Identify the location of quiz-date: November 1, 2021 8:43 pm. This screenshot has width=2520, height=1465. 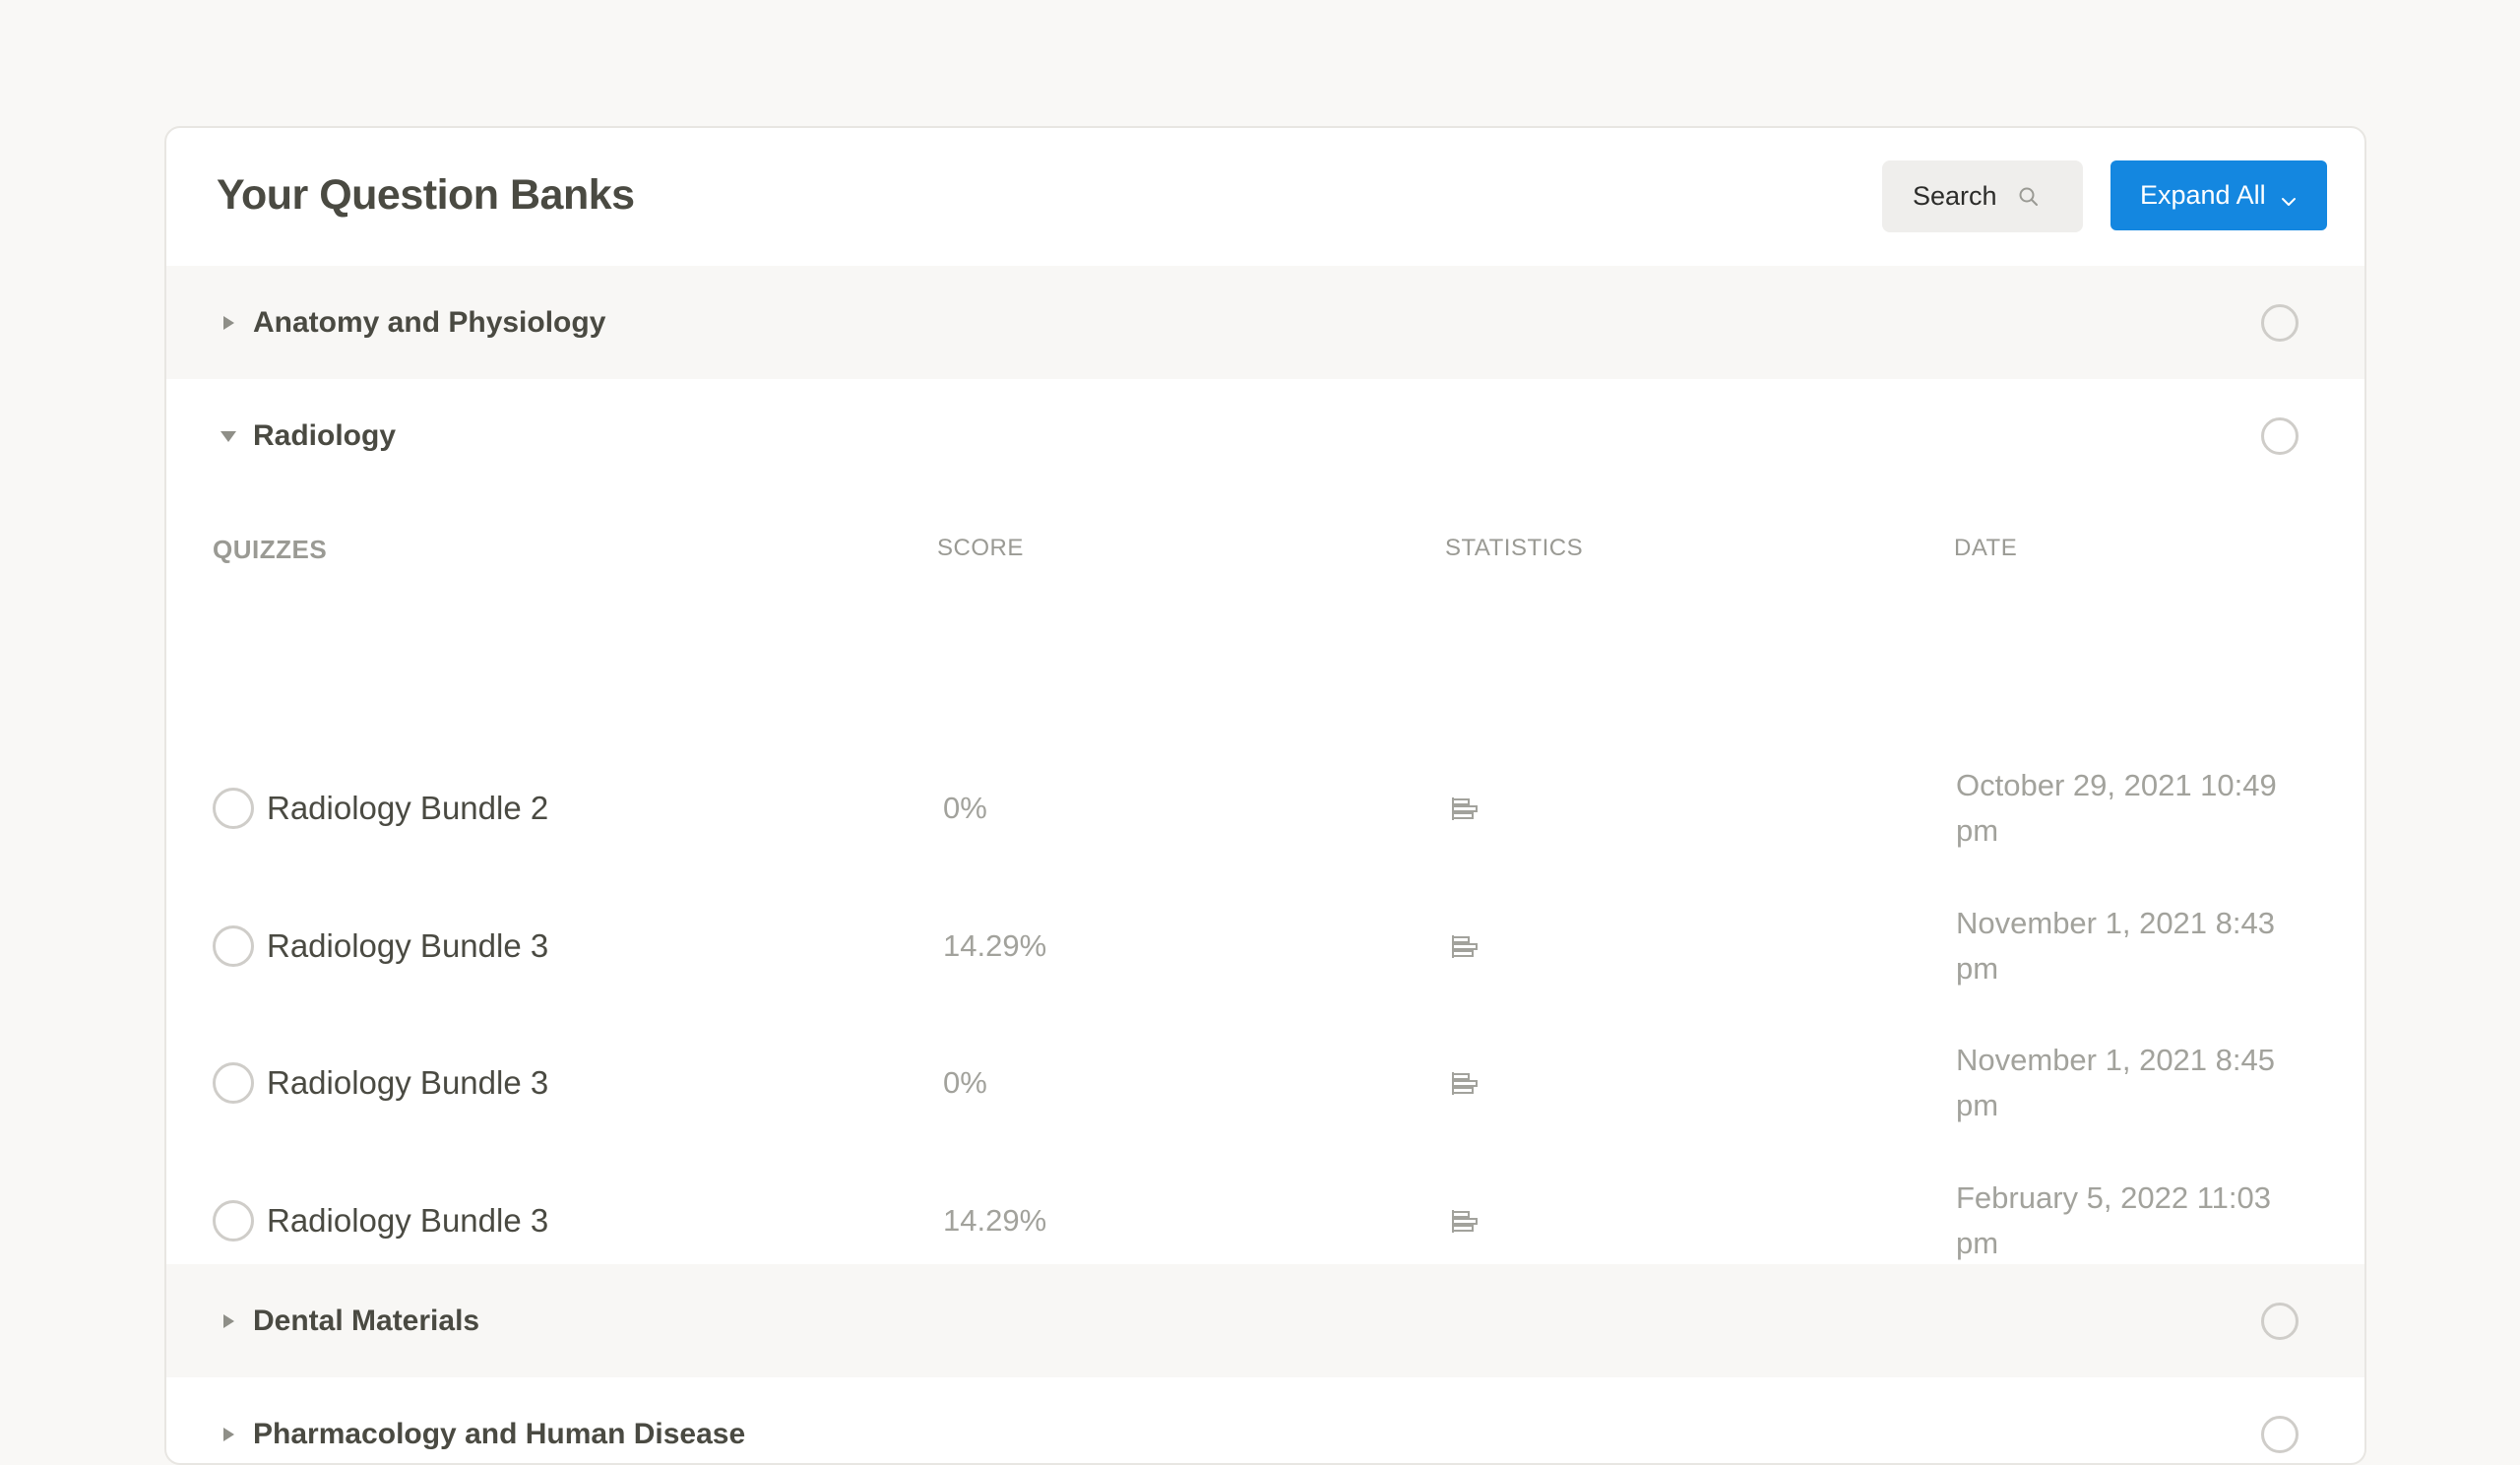
(2115, 946).